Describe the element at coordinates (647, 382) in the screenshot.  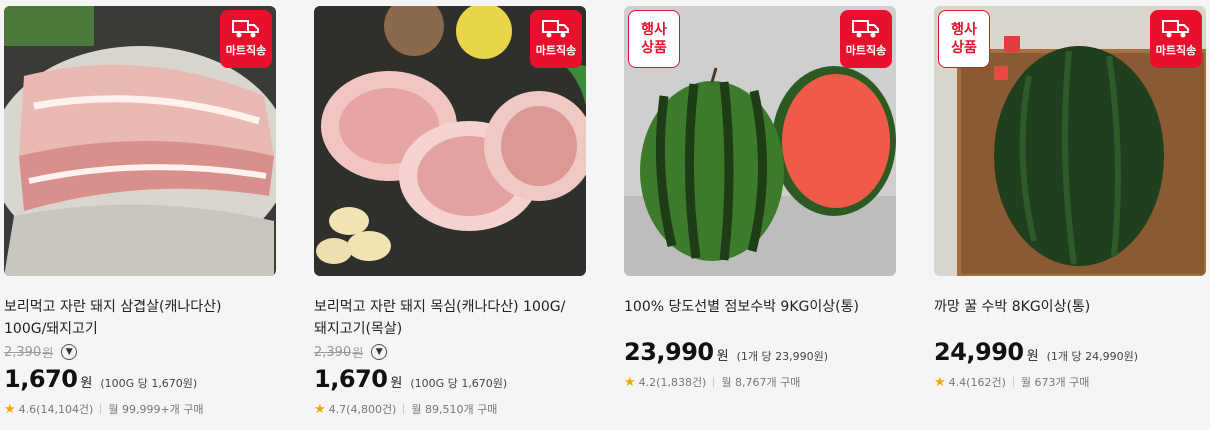
I see `rating: 4.2` at that location.